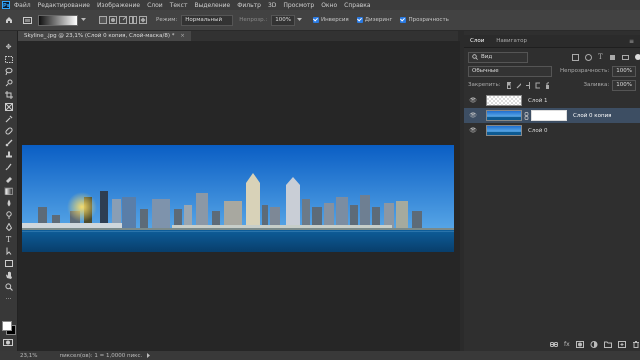 This screenshot has height=360, width=640. Describe the element at coordinates (315, 20) in the screenshot. I see `checkbox-checked-icon` at that location.